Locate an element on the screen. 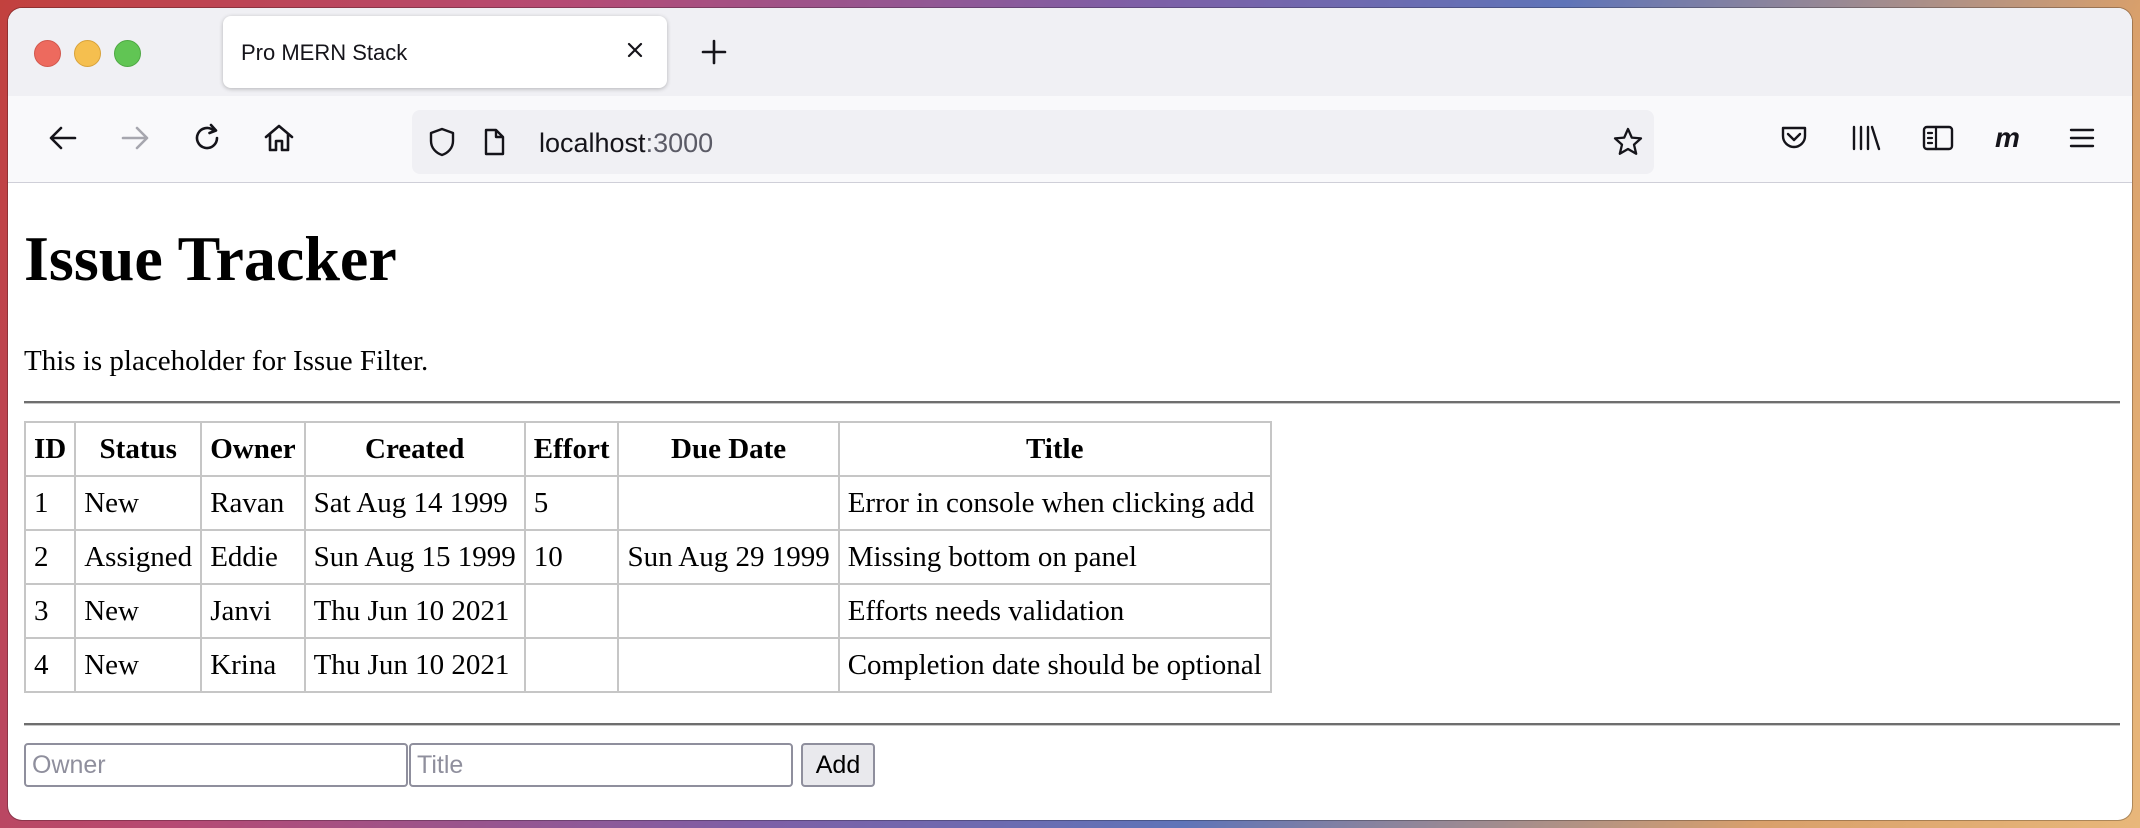  cell-title: Efforts needs validation is located at coordinates (1054, 611).